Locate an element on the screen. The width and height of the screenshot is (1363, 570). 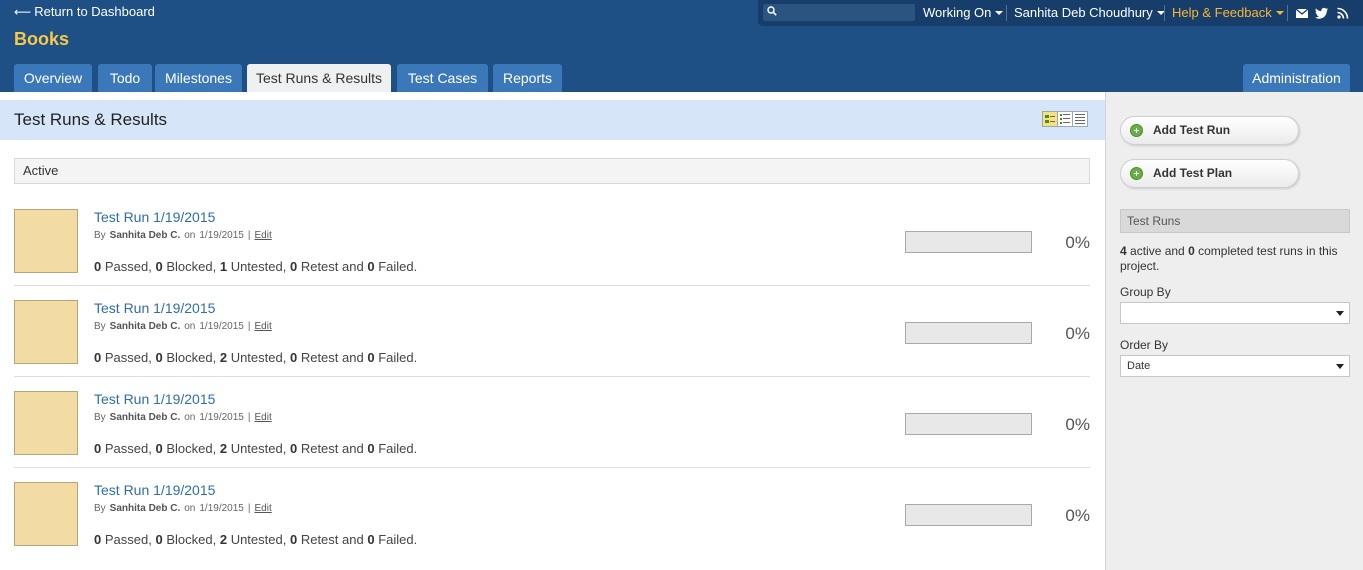
tab-todo: Todo is located at coordinates (125, 78).